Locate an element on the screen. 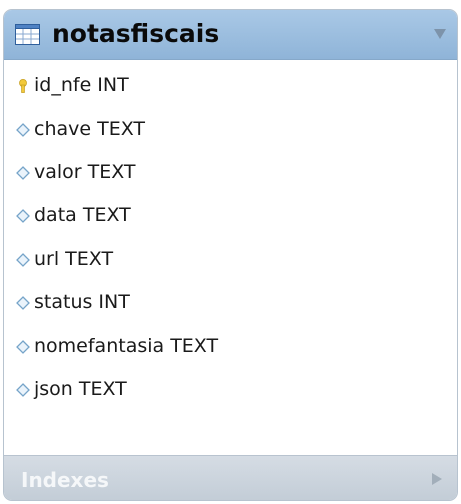 This screenshot has height=504, width=461. column-label: nomefantasia TEXT is located at coordinates (126, 346).